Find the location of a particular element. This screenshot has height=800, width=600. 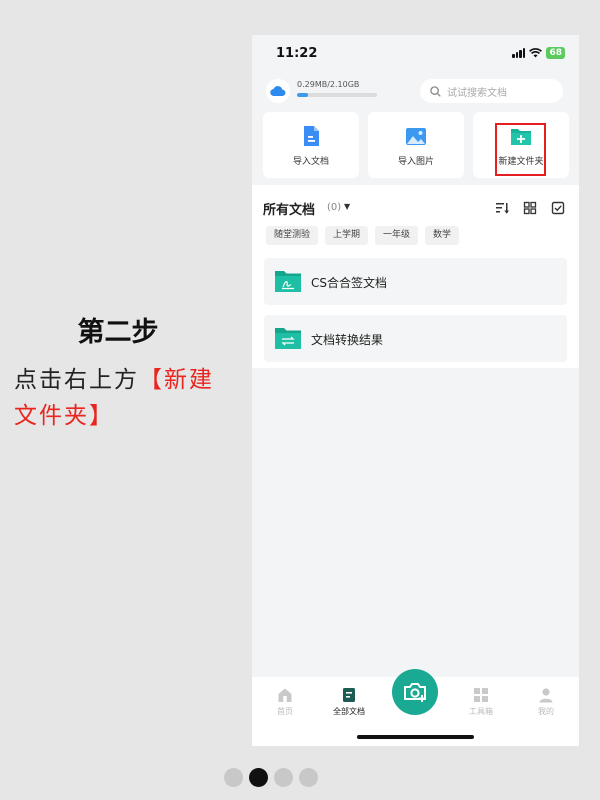

import-image-button: 导入图片 is located at coordinates (416, 145).